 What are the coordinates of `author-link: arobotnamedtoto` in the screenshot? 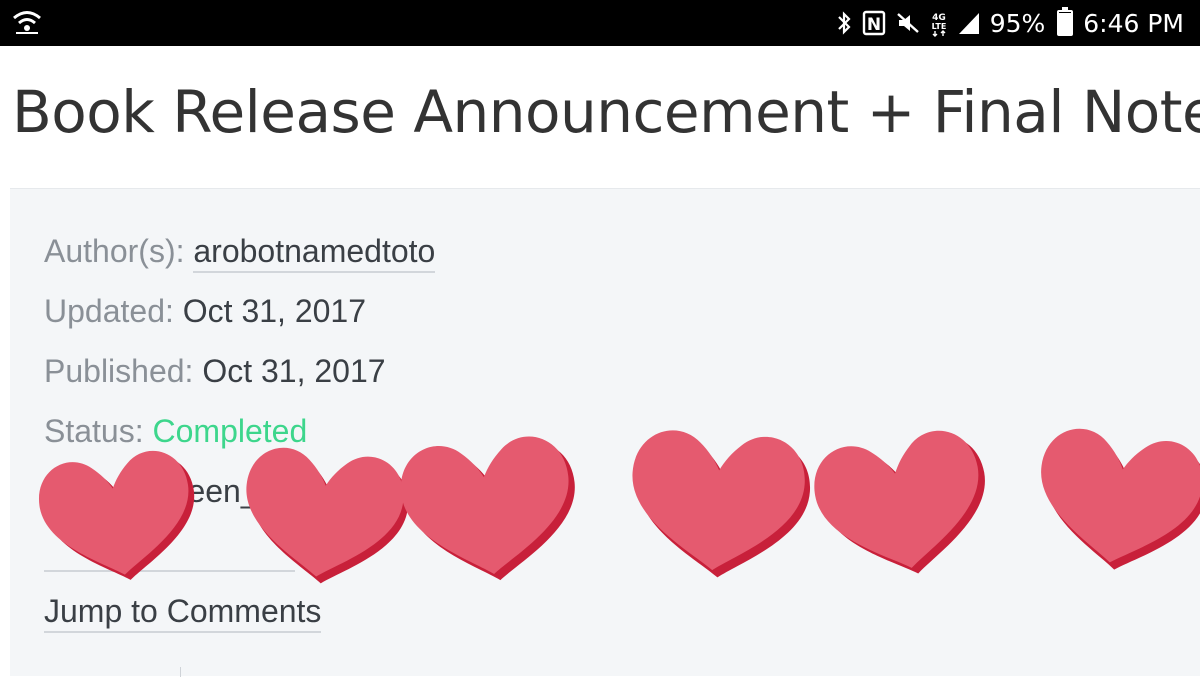 It's located at (314, 253).